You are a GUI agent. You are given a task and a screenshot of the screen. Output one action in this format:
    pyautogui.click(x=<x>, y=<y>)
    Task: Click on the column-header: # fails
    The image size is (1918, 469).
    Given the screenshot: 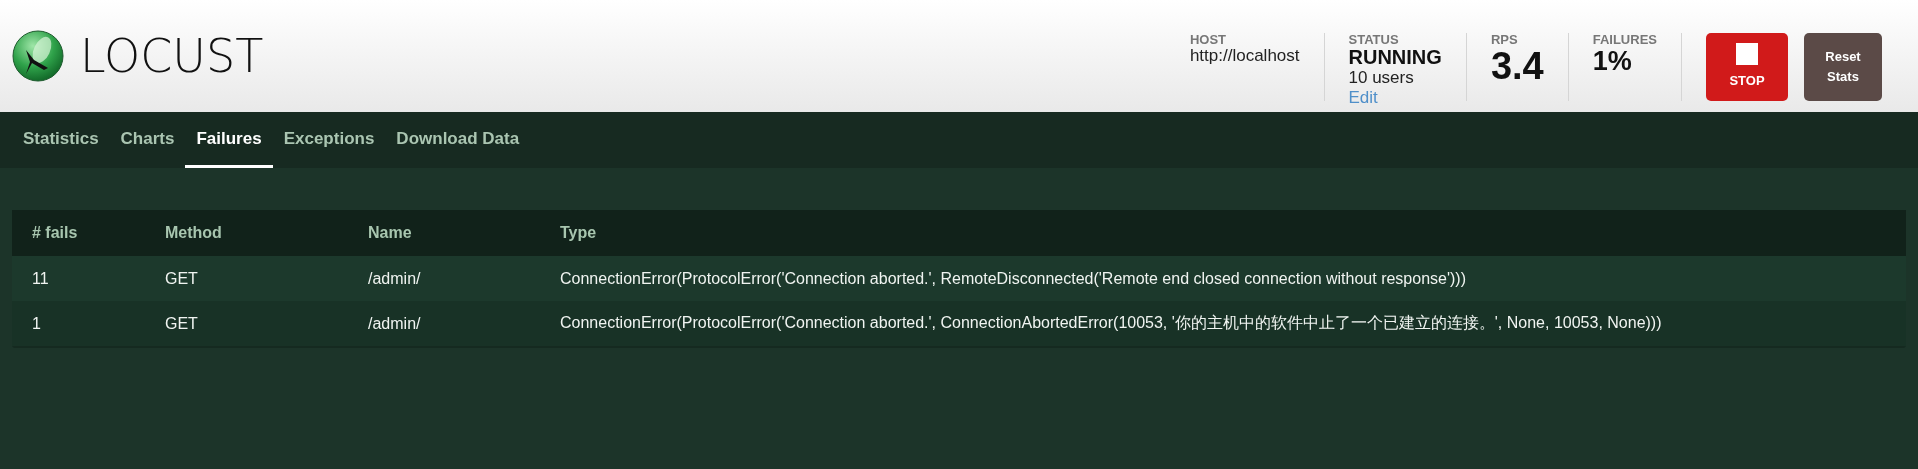 What is the action you would take?
    pyautogui.click(x=55, y=233)
    